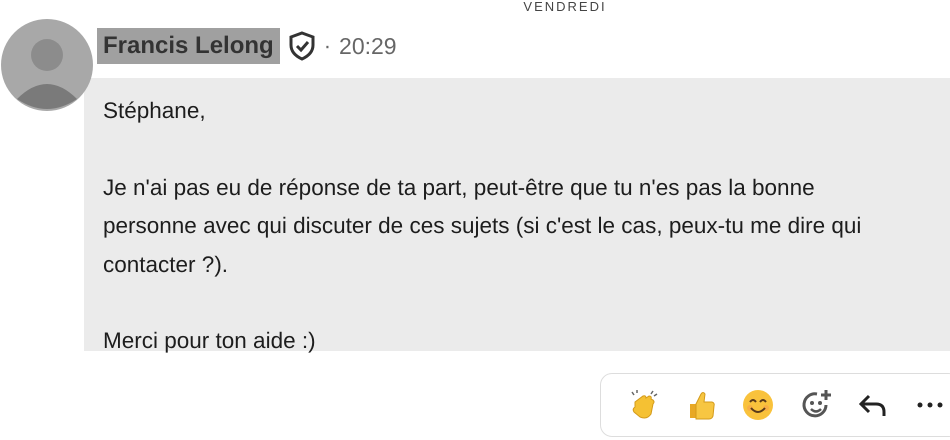 Image resolution: width=950 pixels, height=440 pixels. I want to click on message-paragraph: Stéphane,, so click(155, 111).